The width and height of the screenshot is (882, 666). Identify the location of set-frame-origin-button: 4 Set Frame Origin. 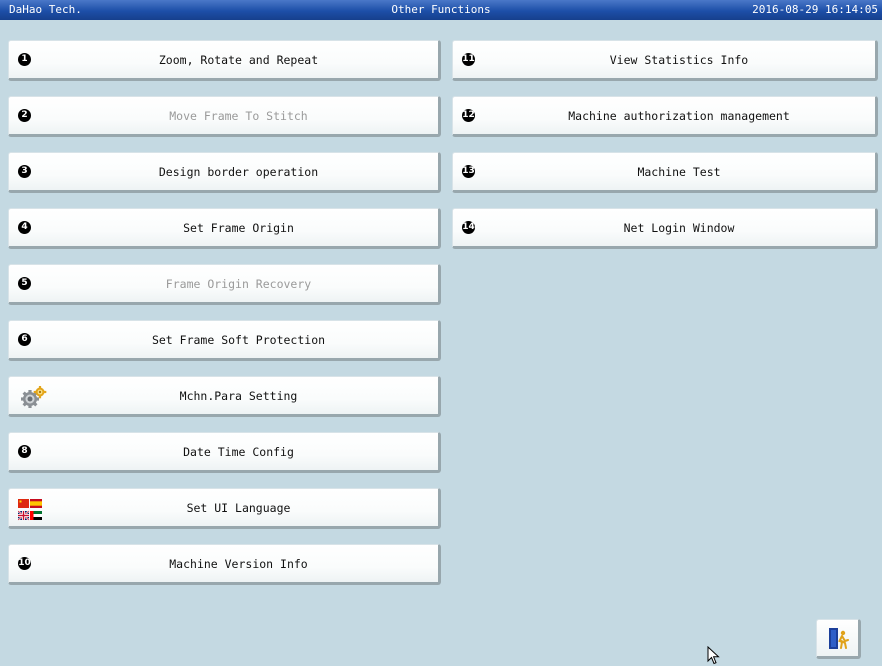
(224, 228).